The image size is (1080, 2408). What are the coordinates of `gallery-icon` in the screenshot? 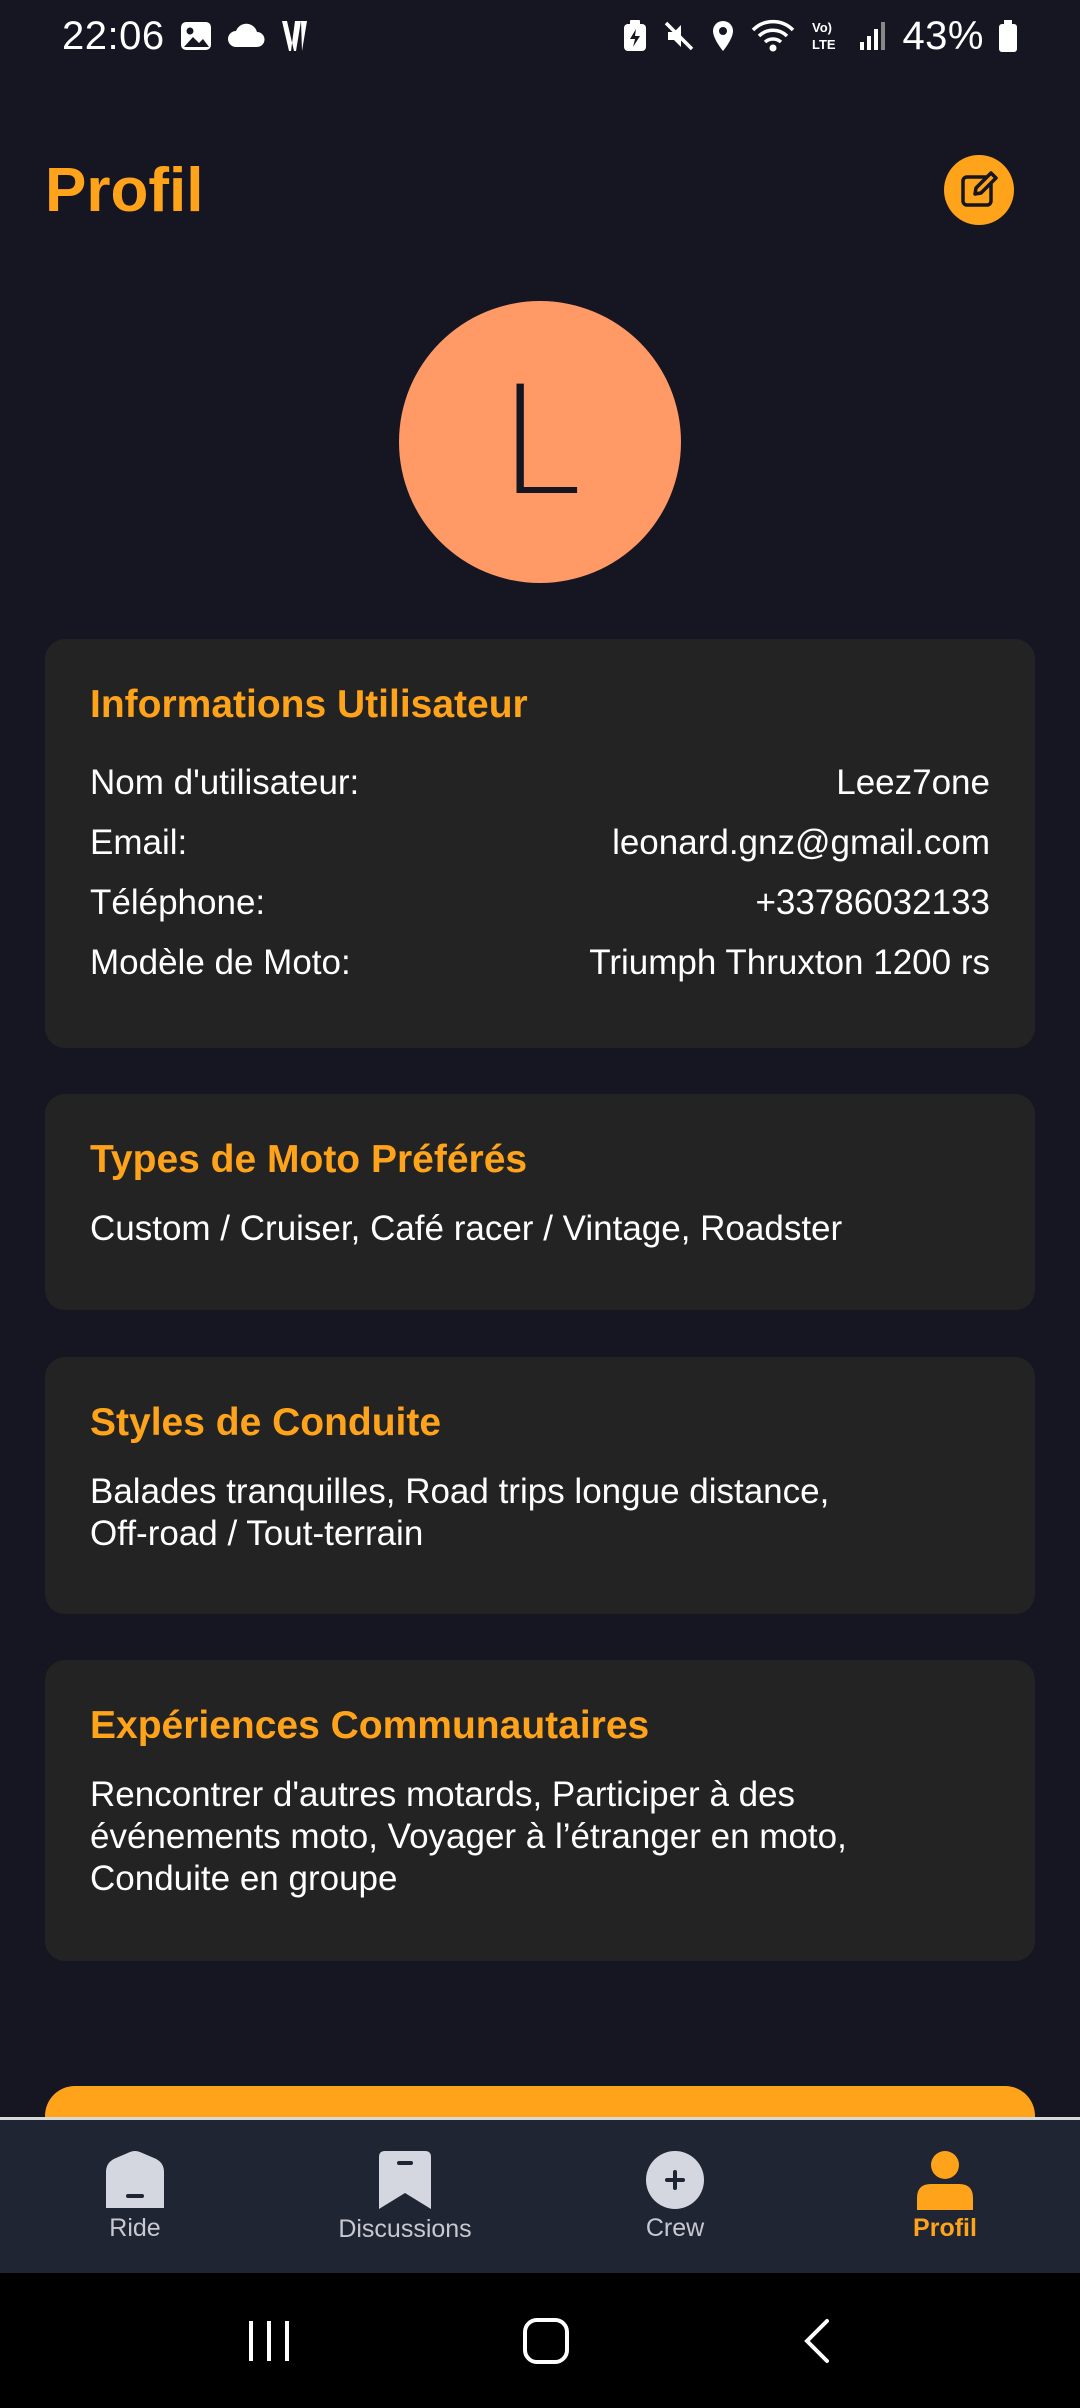 It's located at (196, 36).